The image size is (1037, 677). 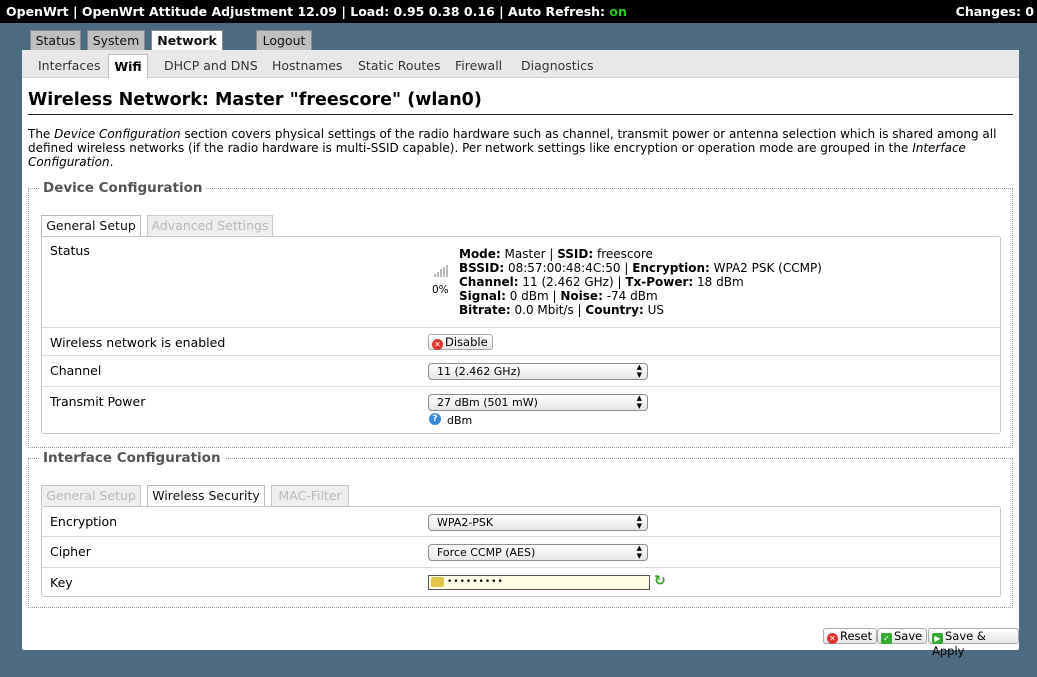 I want to click on subtab-dhcp-dns: DHCP and DNS, so click(x=211, y=66).